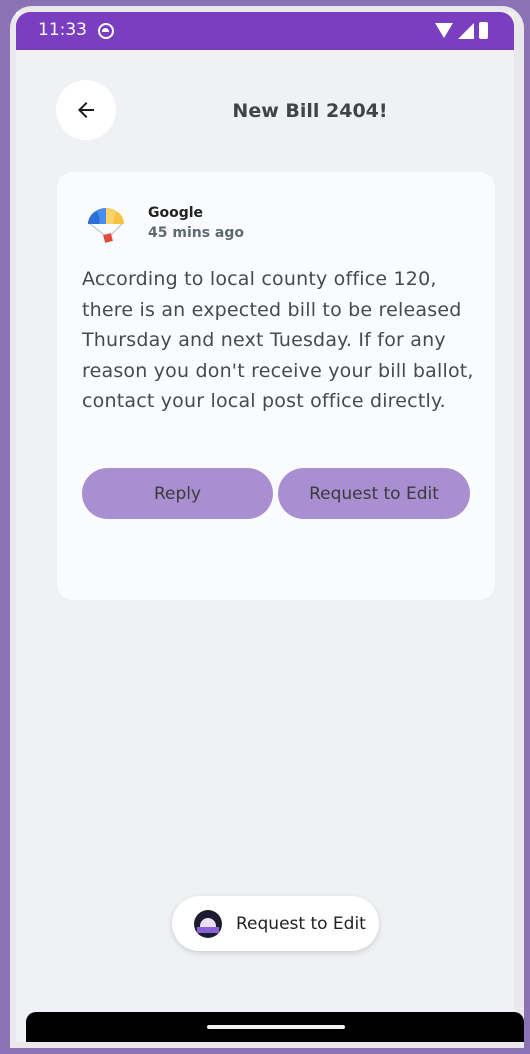  I want to click on status-icons, so click(461, 30).